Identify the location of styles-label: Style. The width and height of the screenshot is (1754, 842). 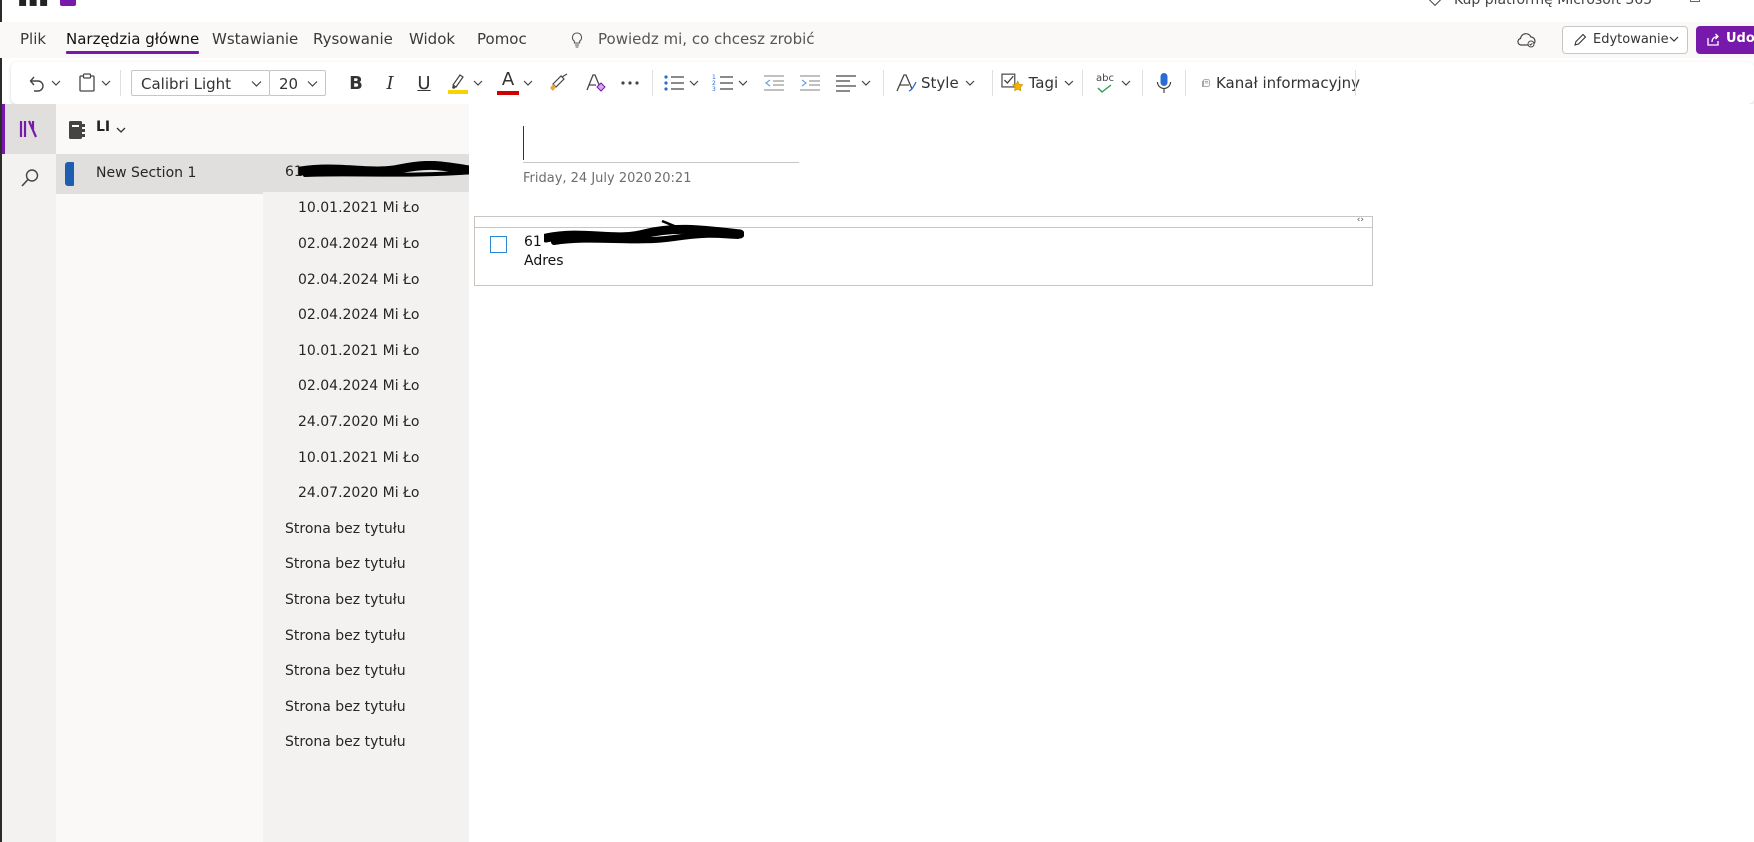
(940, 83).